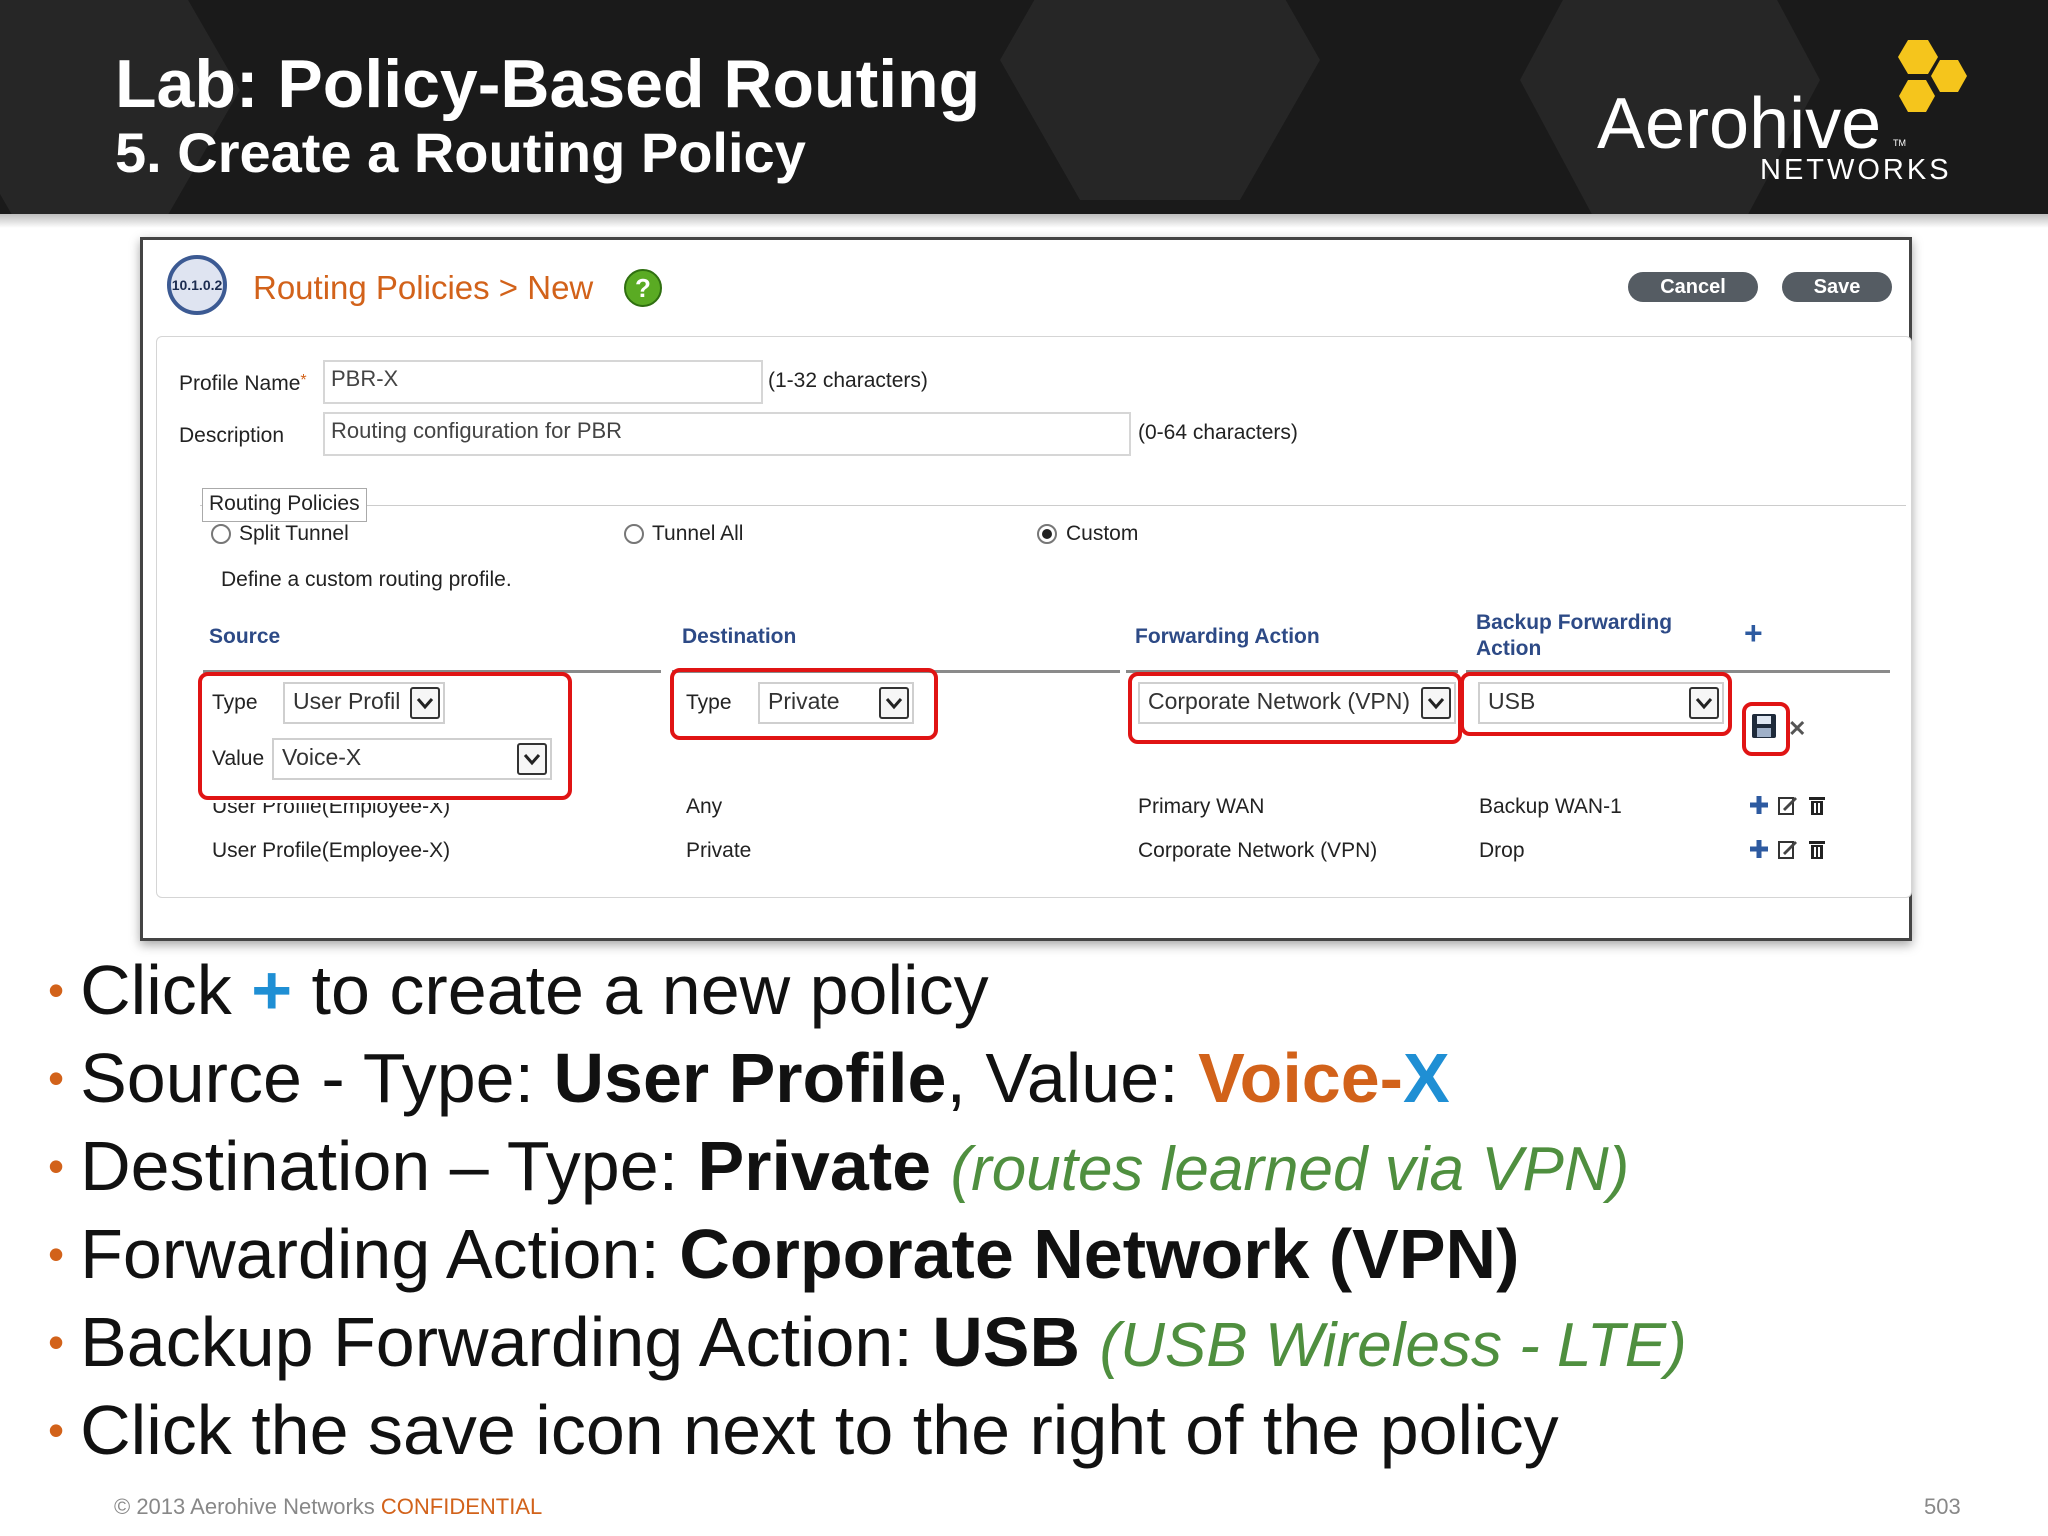 Image resolution: width=2048 pixels, height=1536 pixels. Describe the element at coordinates (460, 152) in the screenshot. I see `slide-subtitle: 5. Create a Routing Policy` at that location.